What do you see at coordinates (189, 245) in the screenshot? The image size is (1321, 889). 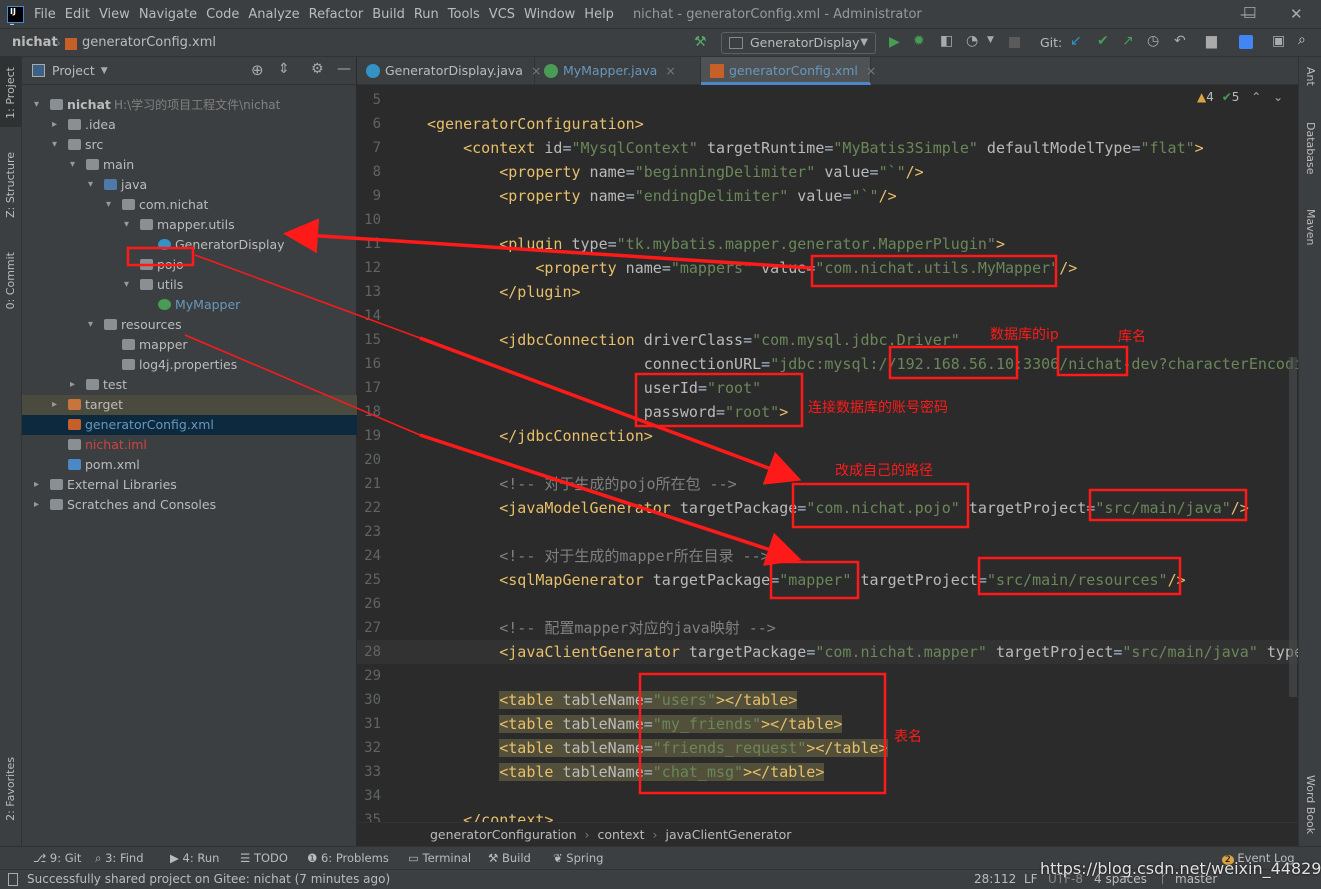 I see `tree-item-generatordisplay: GeneratorDisplay` at bounding box center [189, 245].